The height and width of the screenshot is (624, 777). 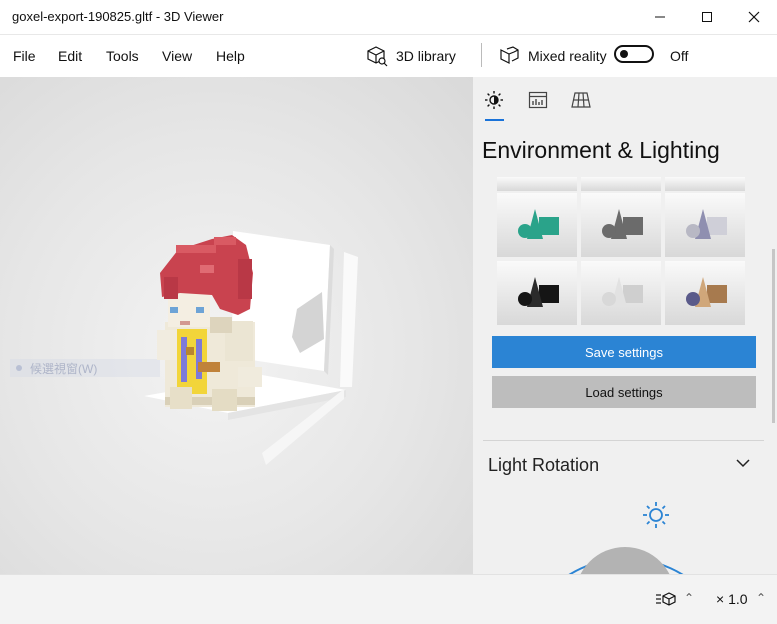 What do you see at coordinates (743, 463) in the screenshot?
I see `chevron-down-icon` at bounding box center [743, 463].